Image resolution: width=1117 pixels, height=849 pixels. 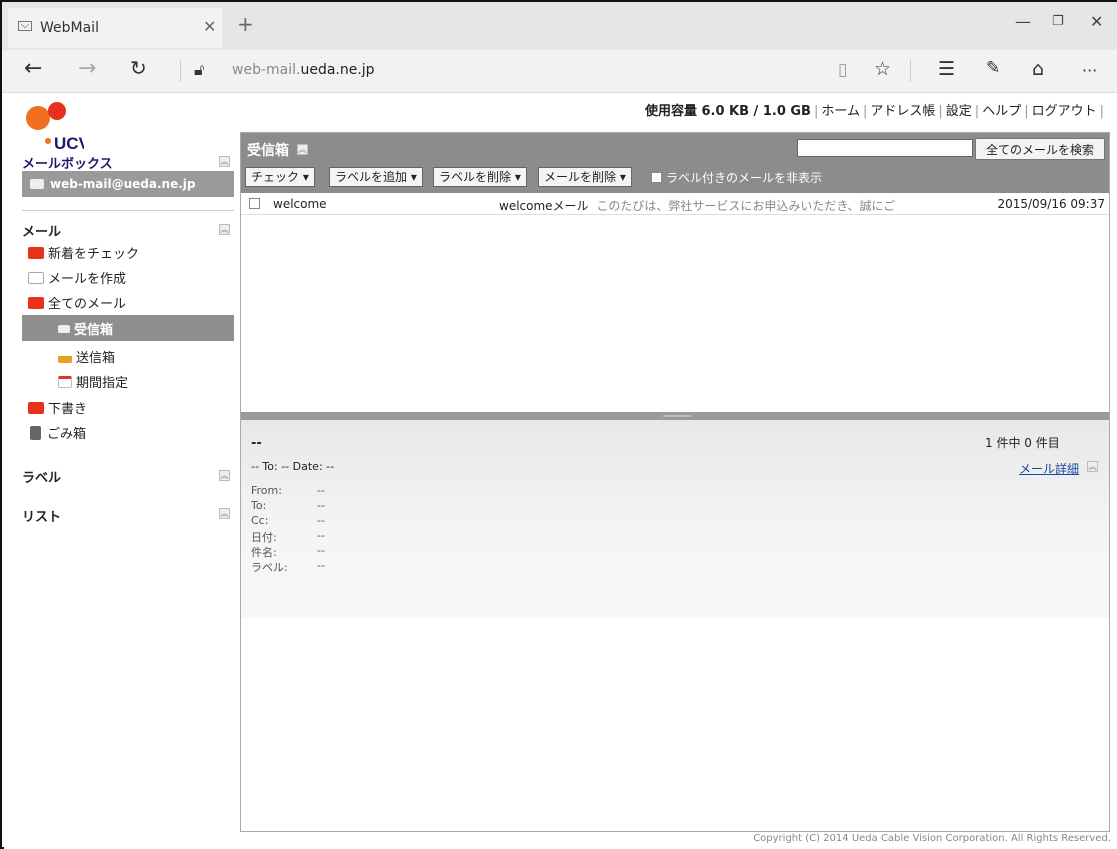 What do you see at coordinates (559, 26) in the screenshot?
I see `tab-bar: WebMail ✕ + — ❐ ✕` at bounding box center [559, 26].